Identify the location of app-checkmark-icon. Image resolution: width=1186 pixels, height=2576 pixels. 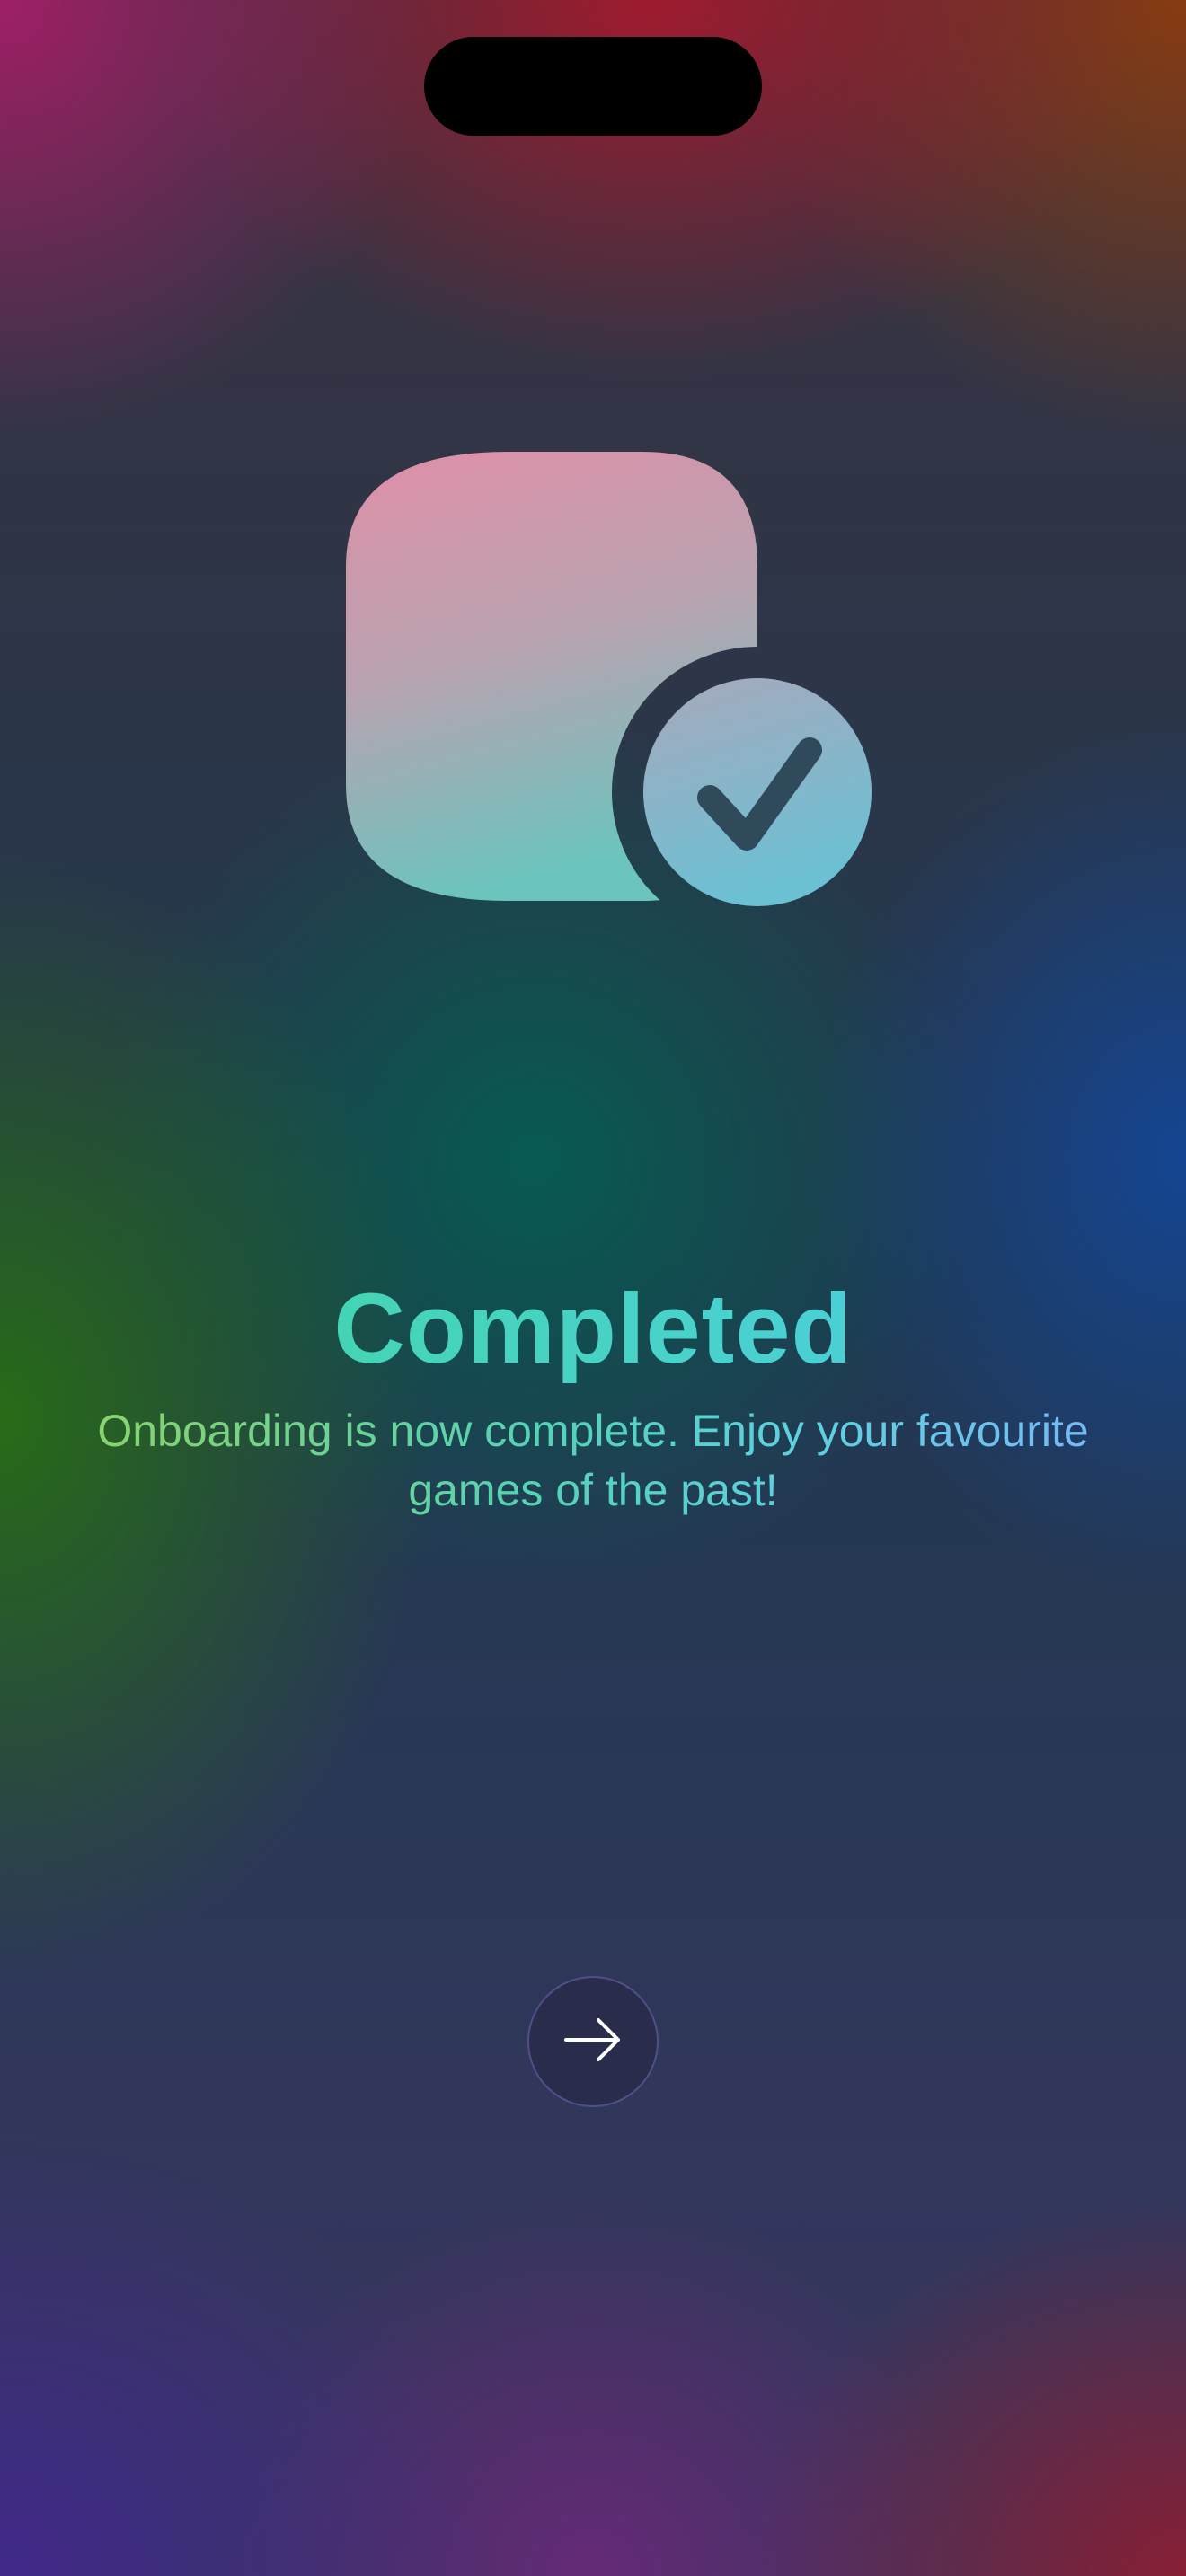
(611, 682).